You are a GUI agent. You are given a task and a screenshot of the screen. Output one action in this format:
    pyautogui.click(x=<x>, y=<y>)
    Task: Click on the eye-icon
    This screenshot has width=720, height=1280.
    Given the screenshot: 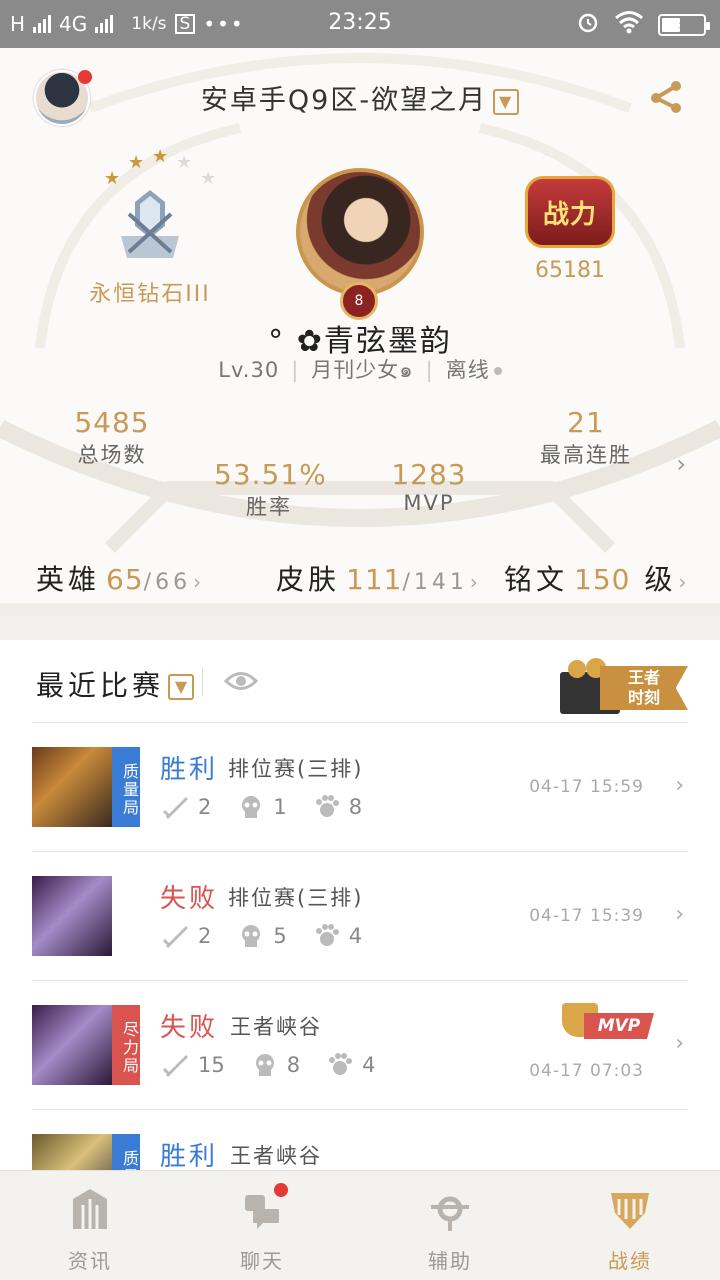 What is the action you would take?
    pyautogui.click(x=241, y=681)
    